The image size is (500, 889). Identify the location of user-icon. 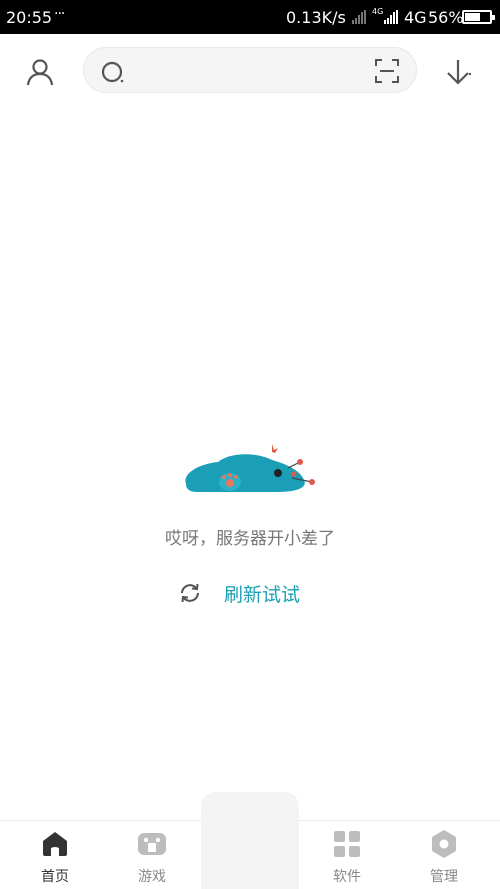
(40, 72).